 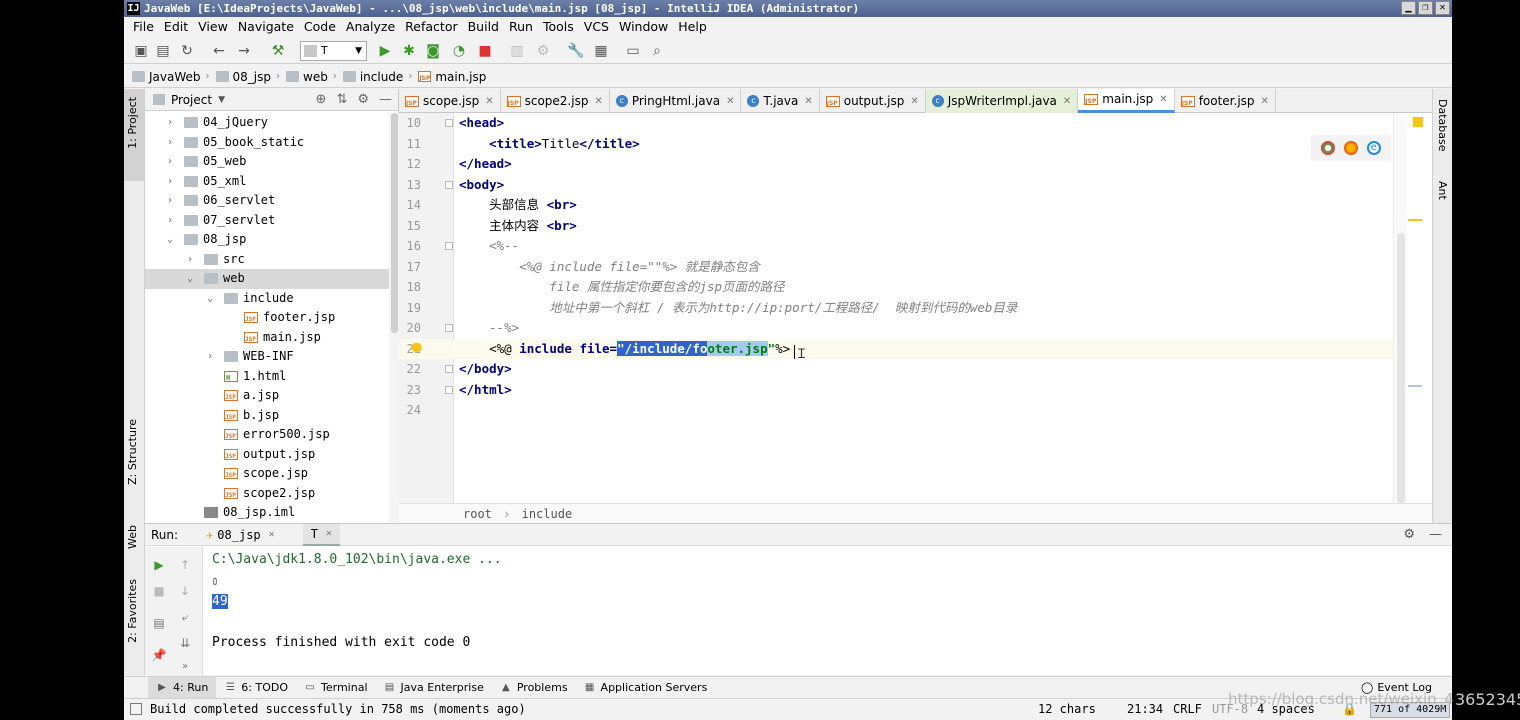 I want to click on hide-icon: —, so click(x=385, y=99).